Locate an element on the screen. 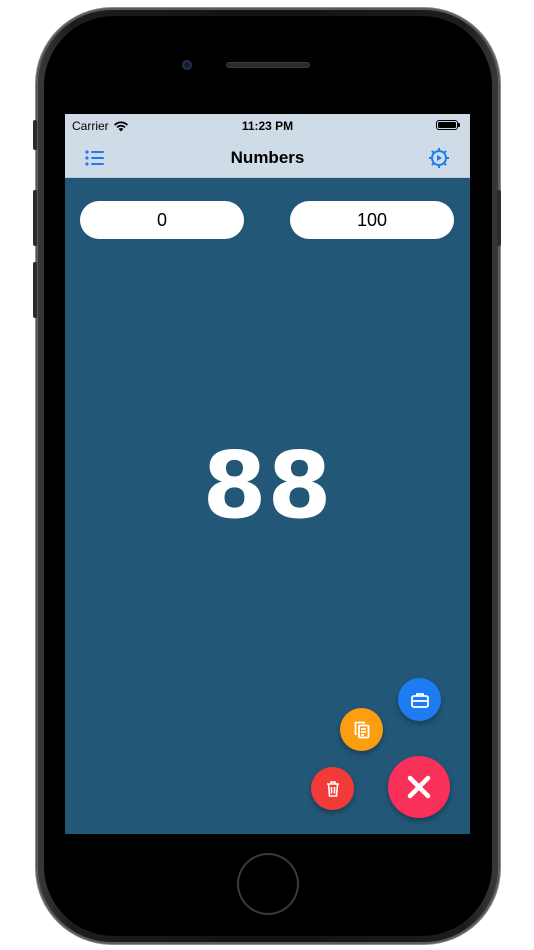 The width and height of the screenshot is (534, 950). close-icon is located at coordinates (419, 787).